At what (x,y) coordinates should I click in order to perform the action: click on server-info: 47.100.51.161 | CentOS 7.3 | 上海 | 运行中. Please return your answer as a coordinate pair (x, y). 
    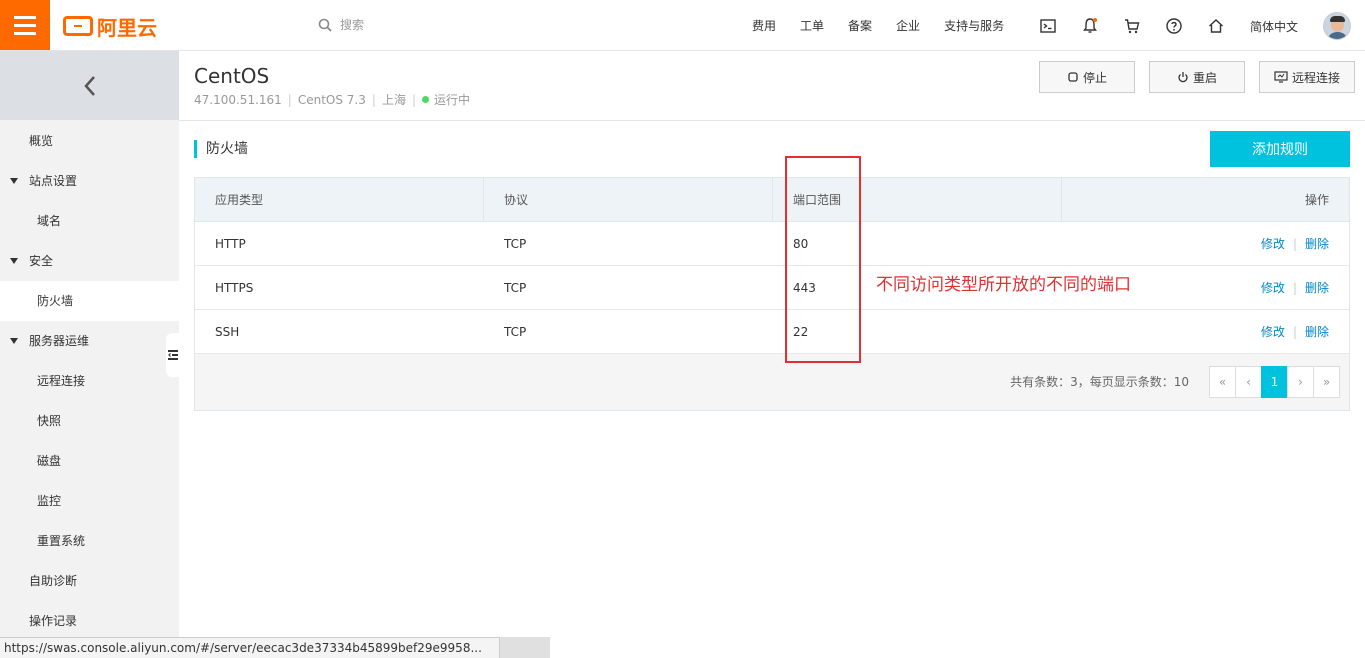
    Looking at the image, I should click on (332, 100).